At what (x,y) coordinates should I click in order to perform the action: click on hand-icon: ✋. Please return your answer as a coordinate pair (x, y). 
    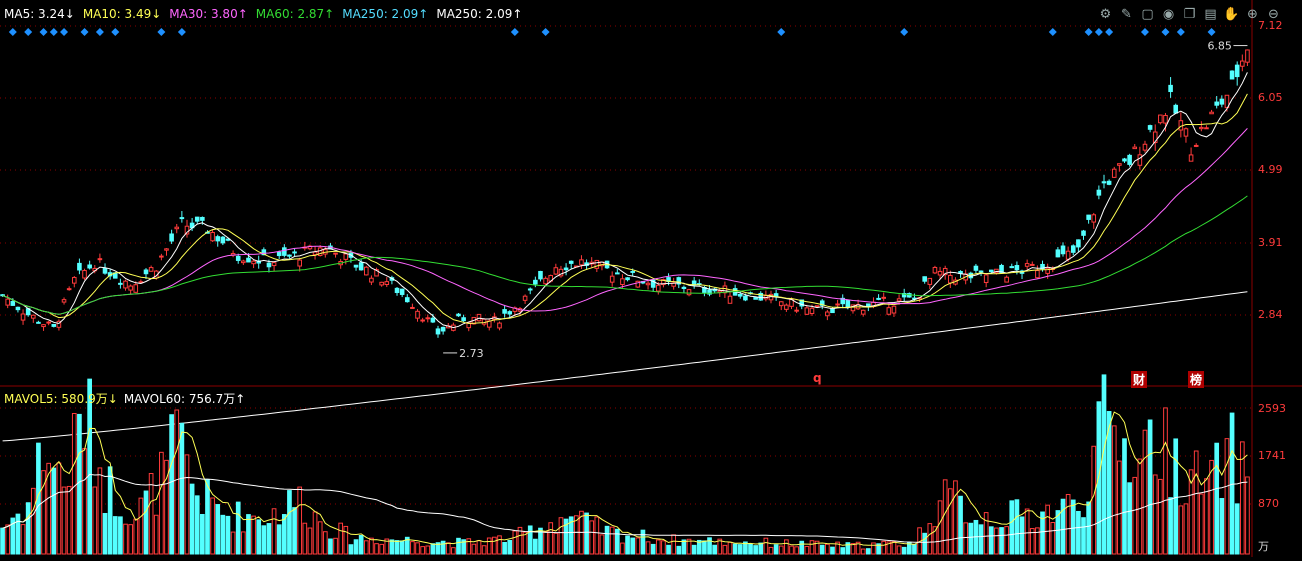
    Looking at the image, I should click on (1231, 15).